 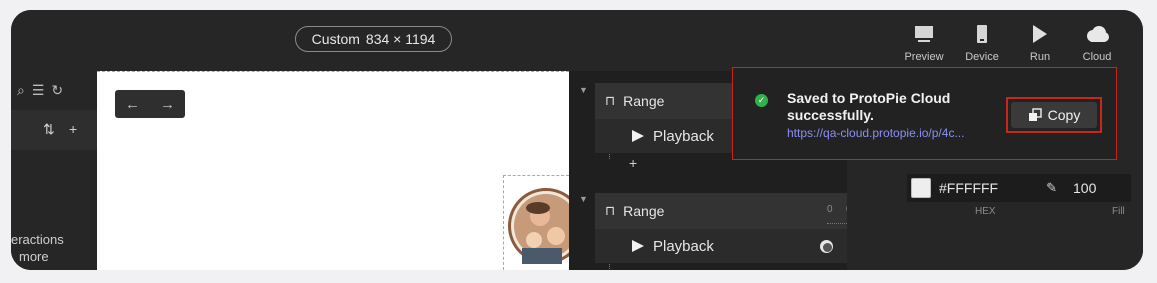 I want to click on play-icon, so click(x=1040, y=34).